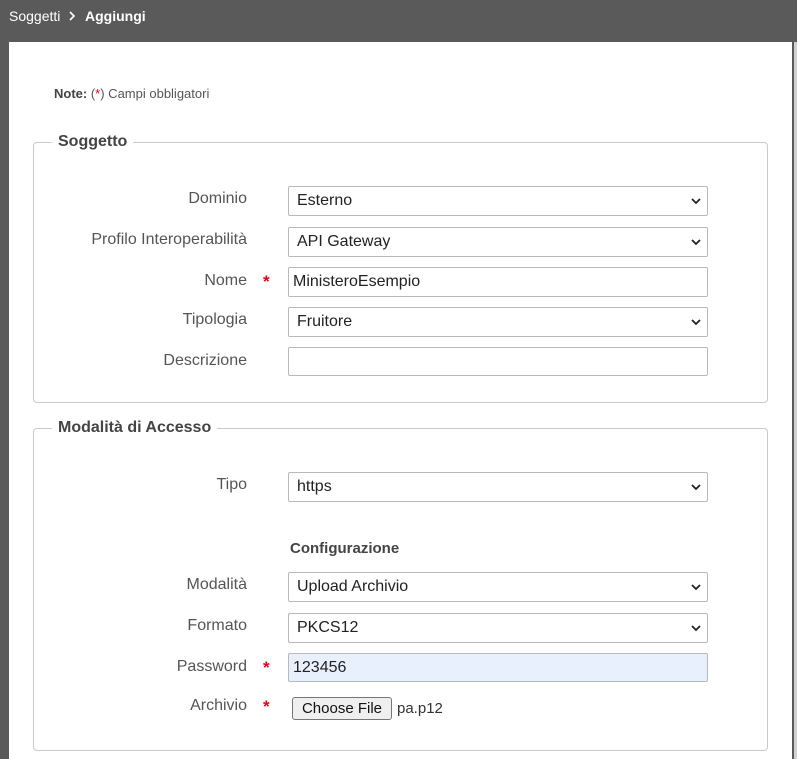  Describe the element at coordinates (231, 484) in the screenshot. I see `tipo-label: Tipo` at that location.